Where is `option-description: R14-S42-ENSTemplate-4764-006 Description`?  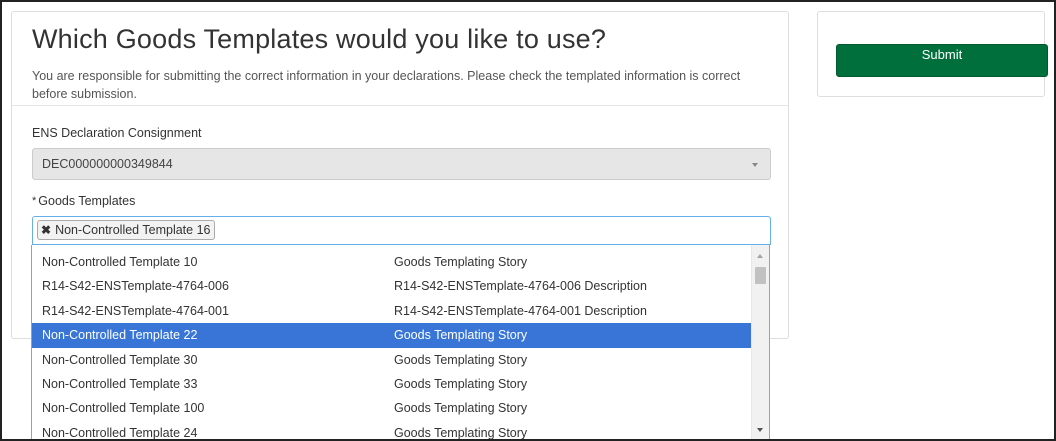
option-description: R14-S42-ENSTemplate-4764-006 Description is located at coordinates (520, 286).